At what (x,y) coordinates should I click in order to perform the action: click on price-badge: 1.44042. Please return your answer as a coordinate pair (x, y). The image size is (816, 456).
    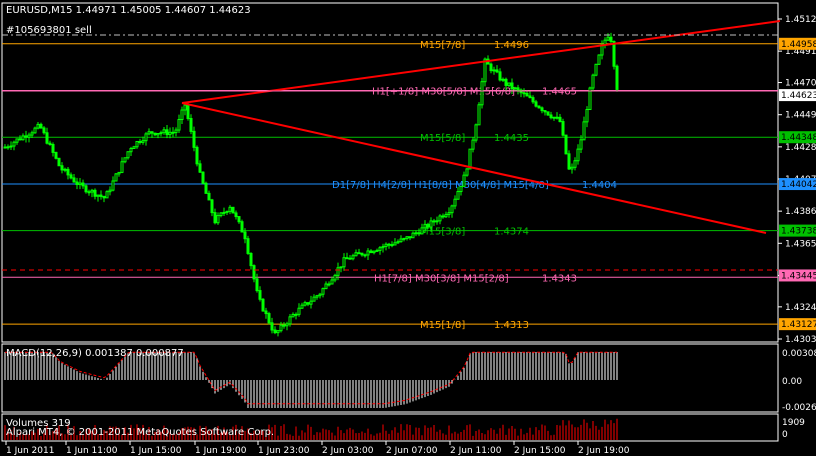
    Looking at the image, I should click on (797, 184).